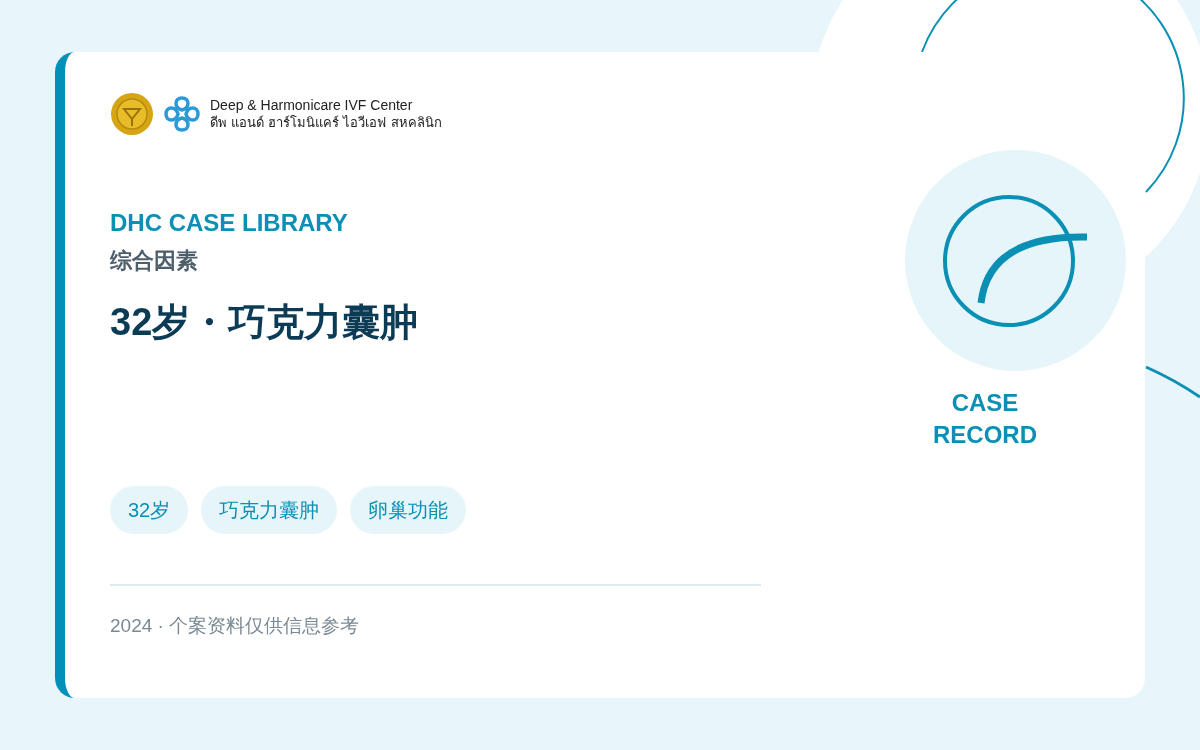  What do you see at coordinates (269, 510) in the screenshot?
I see `tag-chip: 巧克力囊肿` at bounding box center [269, 510].